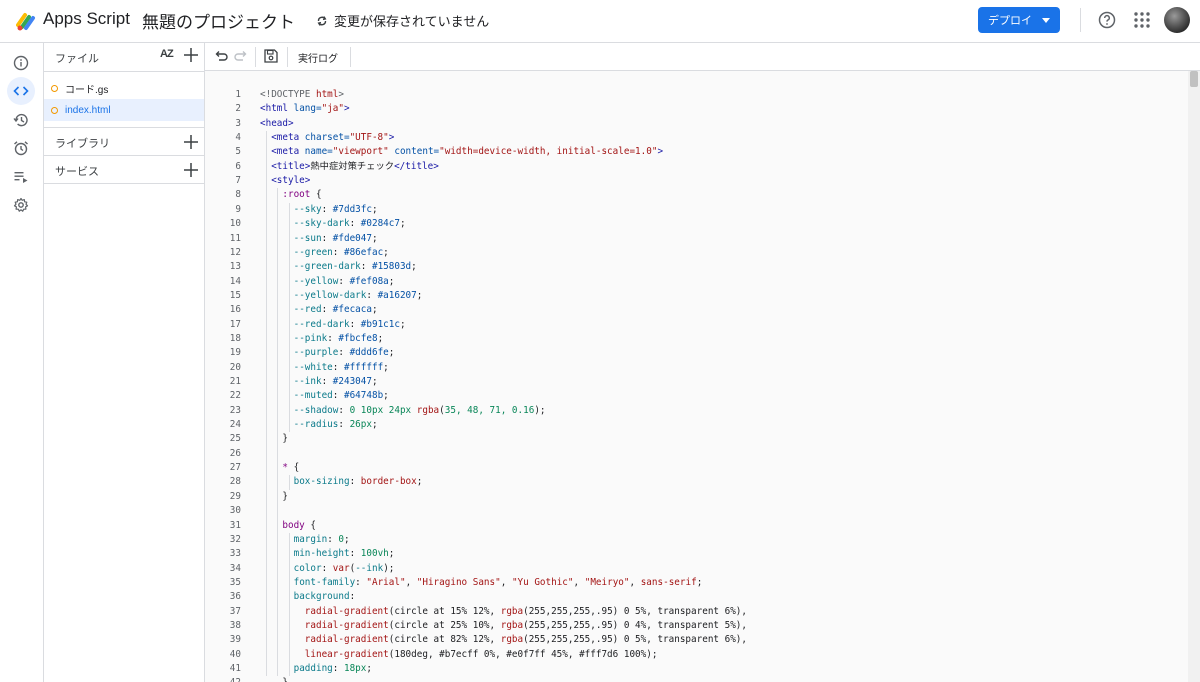  I want to click on code-token: --yellow-dark, so click(330, 295).